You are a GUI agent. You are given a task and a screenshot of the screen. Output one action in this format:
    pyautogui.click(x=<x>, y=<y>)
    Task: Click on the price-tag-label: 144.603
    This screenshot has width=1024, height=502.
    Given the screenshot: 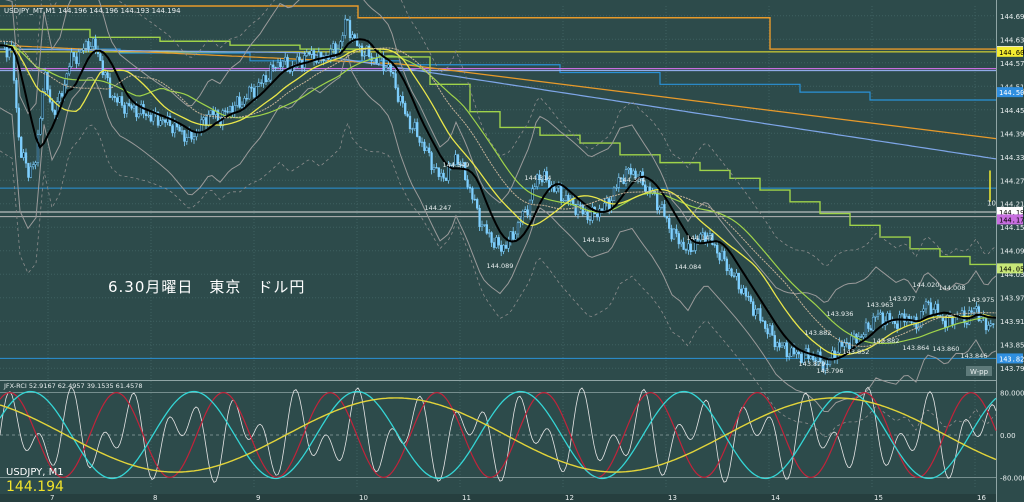 What is the action you would take?
    pyautogui.click(x=1011, y=53)
    